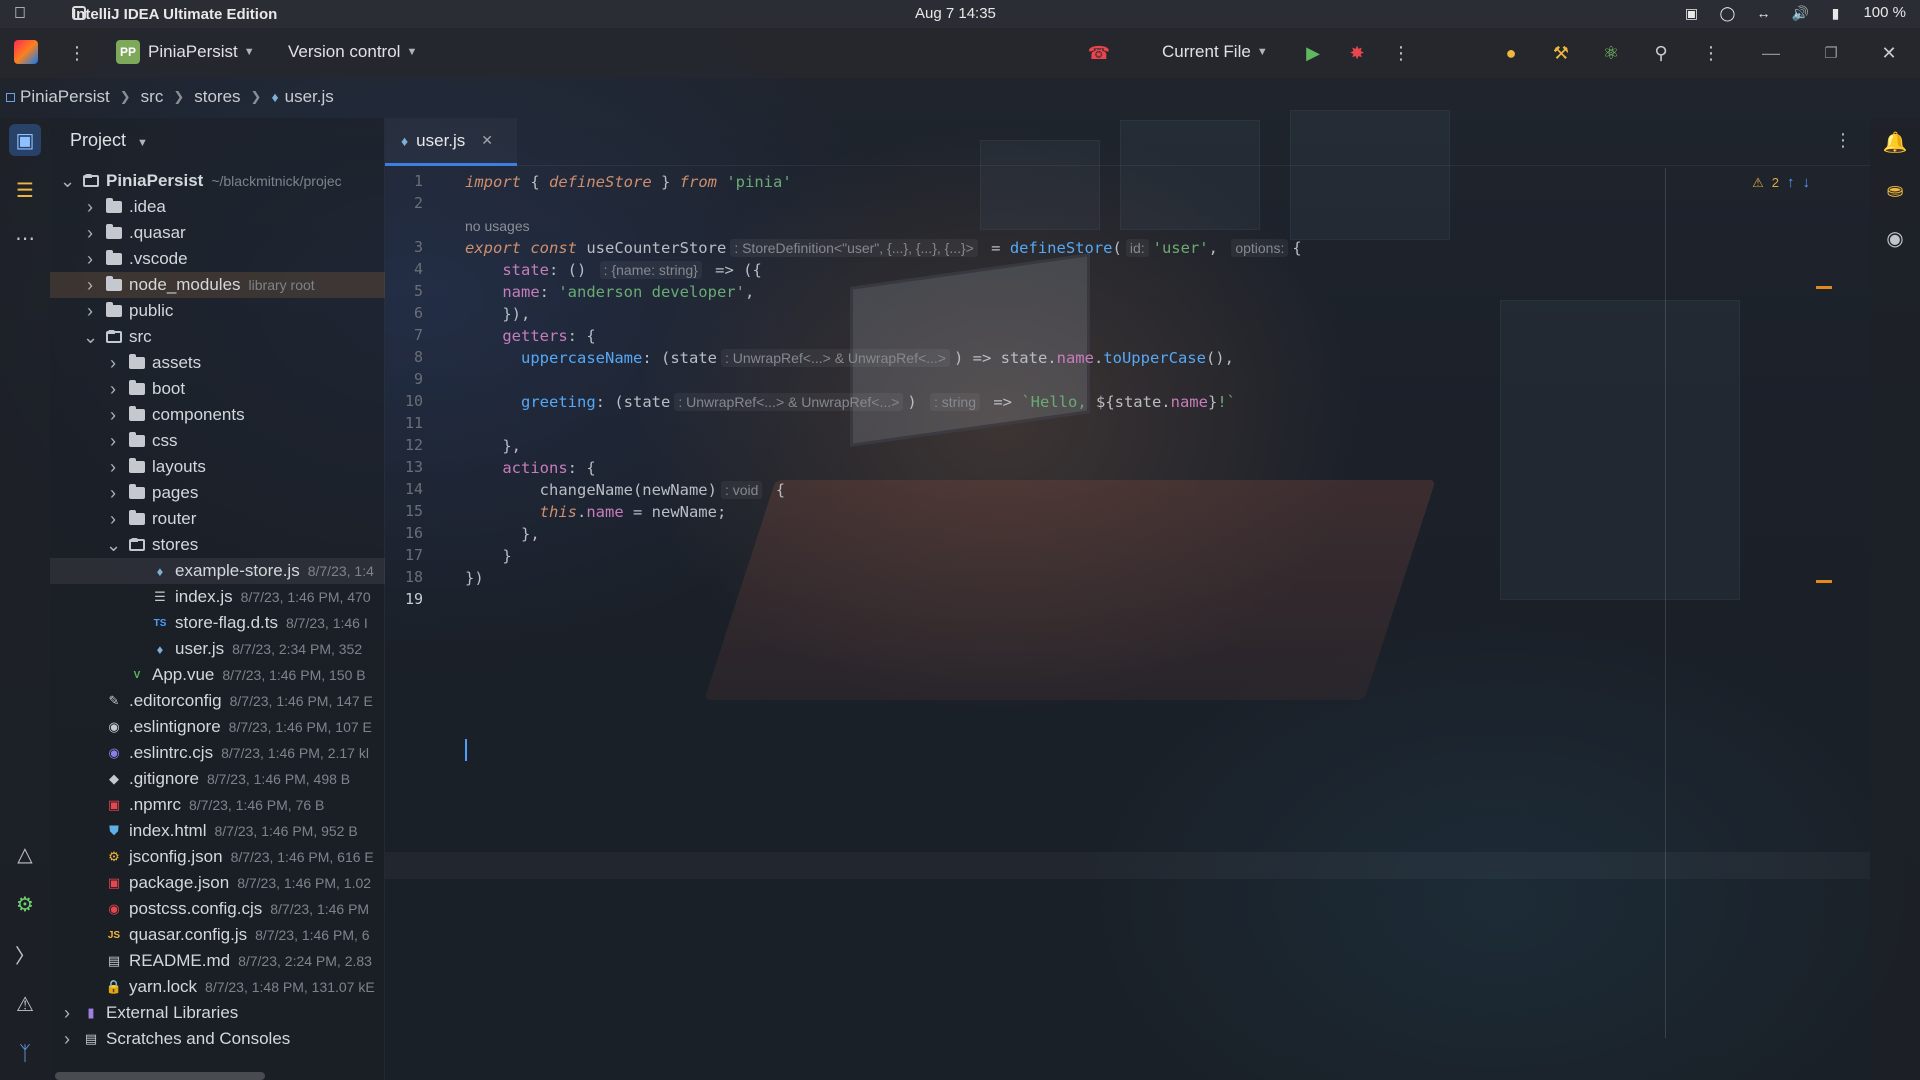 This screenshot has width=1920, height=1080. Describe the element at coordinates (1889, 53) in the screenshot. I see `close-window-icon: ✕` at that location.